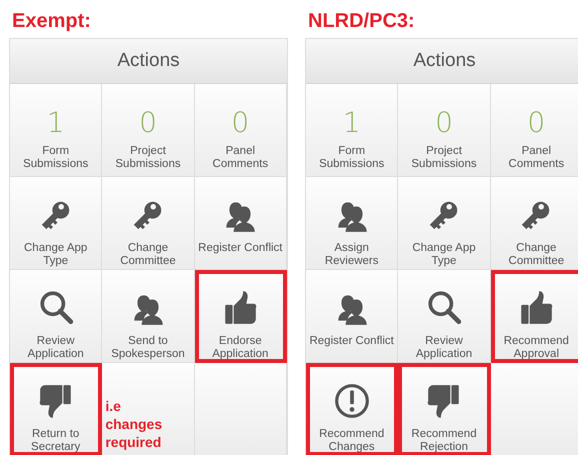 The height and width of the screenshot is (455, 578). What do you see at coordinates (351, 401) in the screenshot?
I see `alert-icon` at bounding box center [351, 401].